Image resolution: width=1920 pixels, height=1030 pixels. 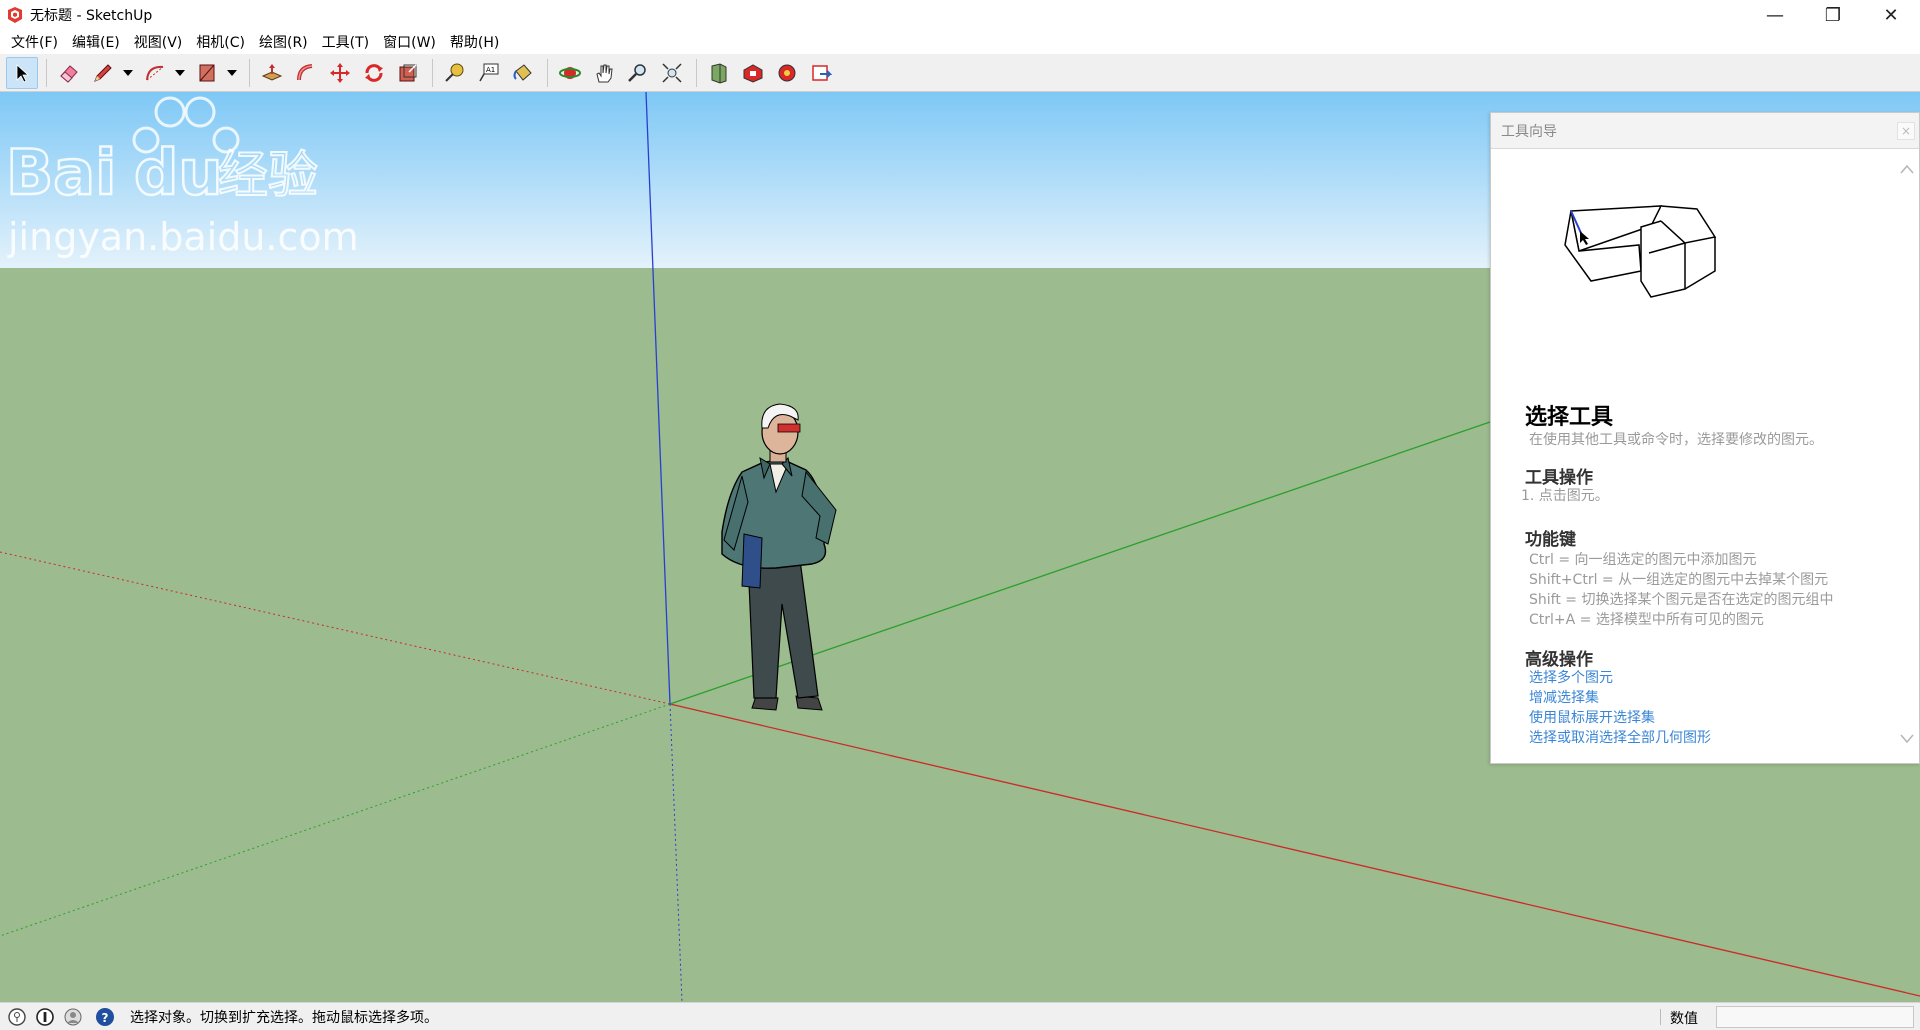 I want to click on text-label-icon: A1, so click(x=489, y=72).